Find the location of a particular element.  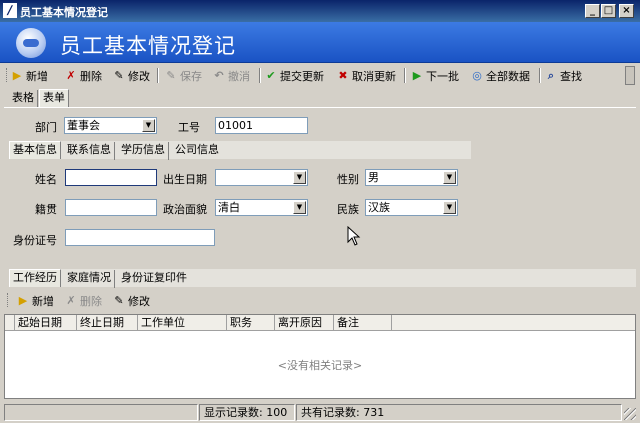

toolbar-add-button: ▶ 新增 is located at coordinates (29, 75).